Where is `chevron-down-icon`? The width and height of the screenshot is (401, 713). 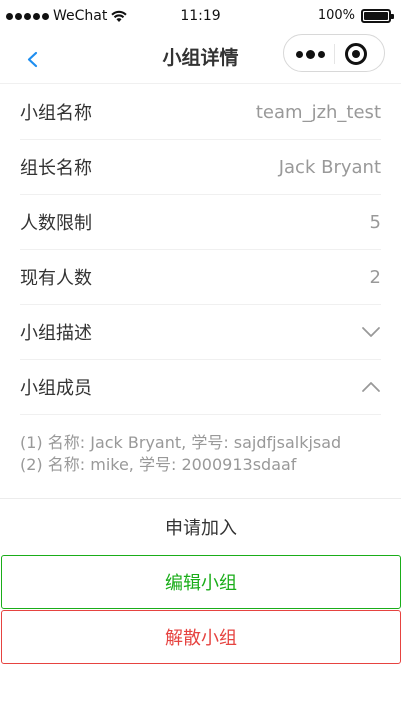 chevron-down-icon is located at coordinates (371, 332).